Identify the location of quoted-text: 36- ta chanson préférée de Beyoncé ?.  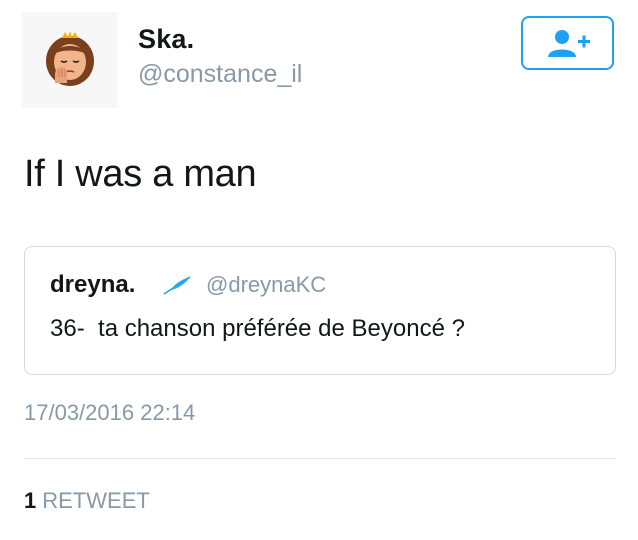
(257, 328).